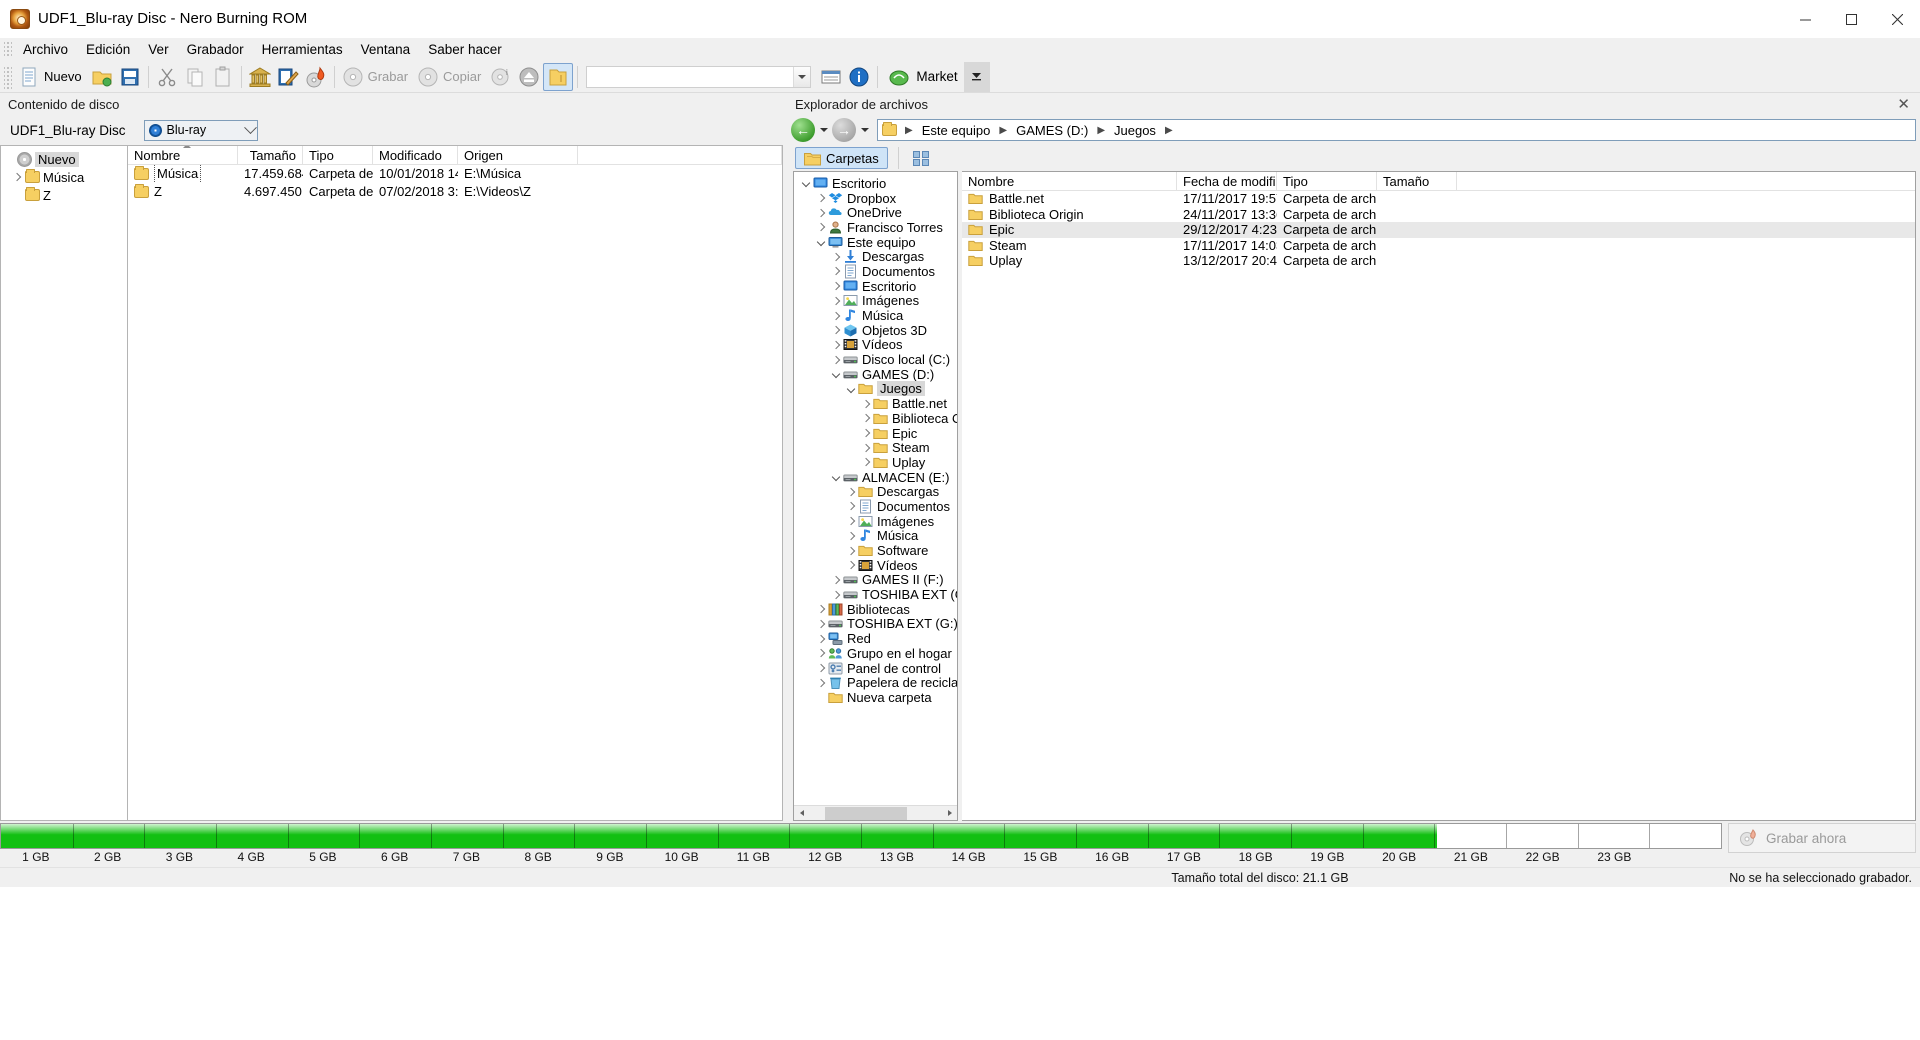 The width and height of the screenshot is (1920, 1040). What do you see at coordinates (875, 418) in the screenshot?
I see `explorer-tree-item: Biblioteca Origi` at bounding box center [875, 418].